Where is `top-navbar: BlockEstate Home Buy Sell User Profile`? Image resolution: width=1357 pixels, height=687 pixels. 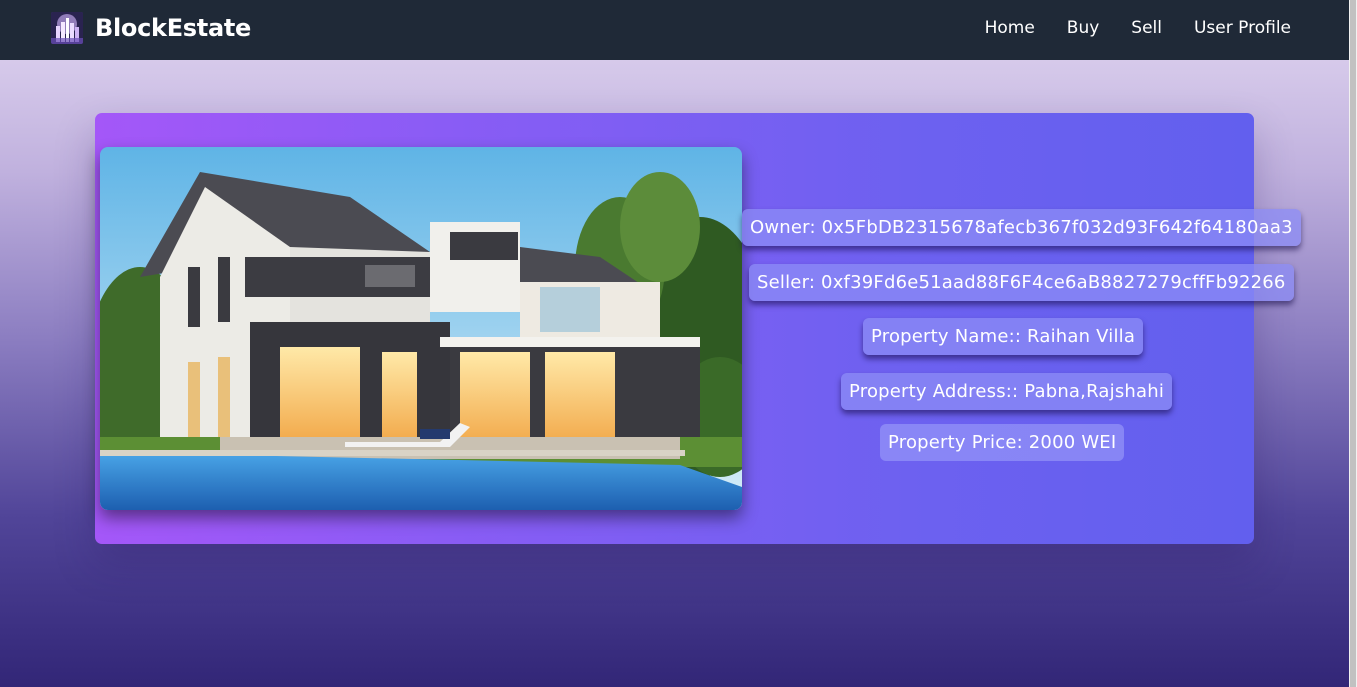
top-navbar: BlockEstate Home Buy Sell User Profile is located at coordinates (674, 30).